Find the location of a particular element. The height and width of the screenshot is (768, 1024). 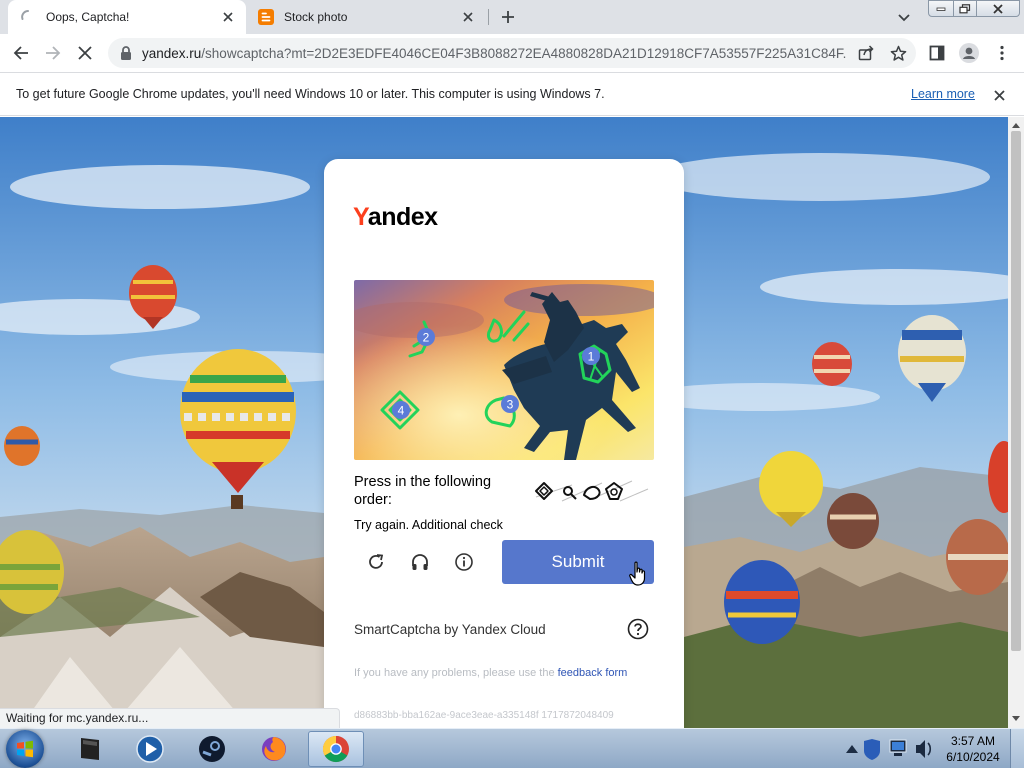

captcha-prompt: Press in the following order: is located at coordinates (423, 491).